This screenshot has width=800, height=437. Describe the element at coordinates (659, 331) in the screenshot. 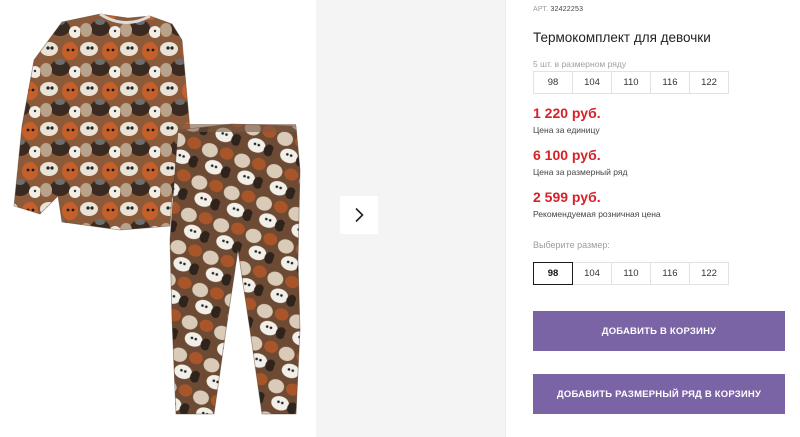

I see `add-to-cart-button: ДОБАВИТЬ В КОРЗИНУ` at that location.